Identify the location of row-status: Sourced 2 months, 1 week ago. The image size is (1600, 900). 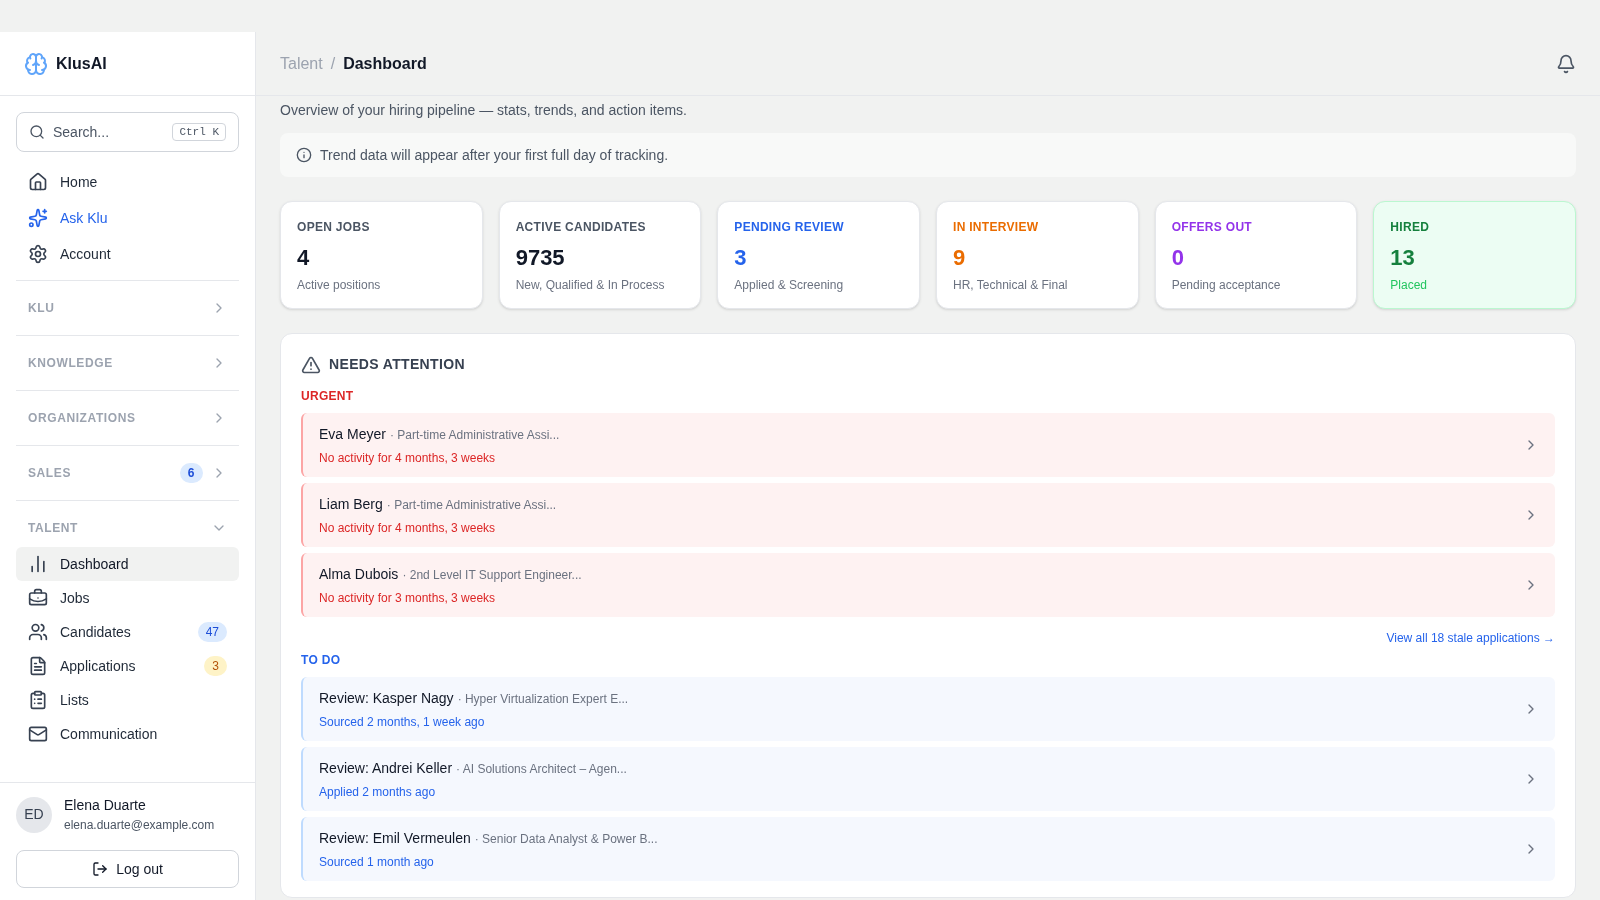
(402, 722).